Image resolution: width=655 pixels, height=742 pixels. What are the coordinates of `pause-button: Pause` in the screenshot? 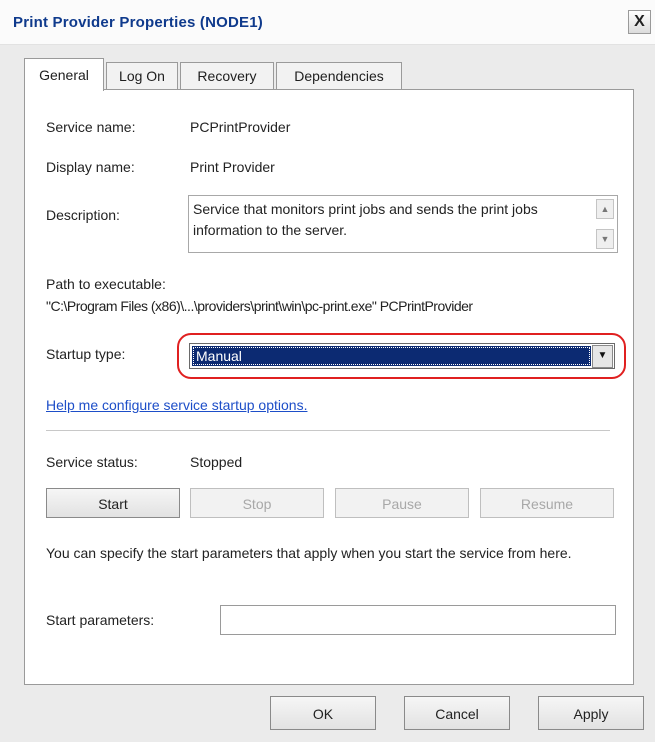 It's located at (402, 503).